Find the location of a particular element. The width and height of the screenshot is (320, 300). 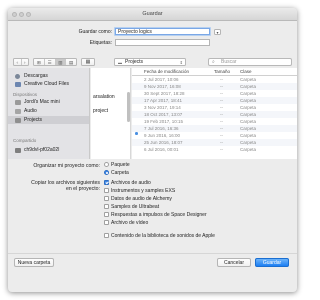

location-dropdown: ▬ Projects ⇕ is located at coordinates (150, 62).